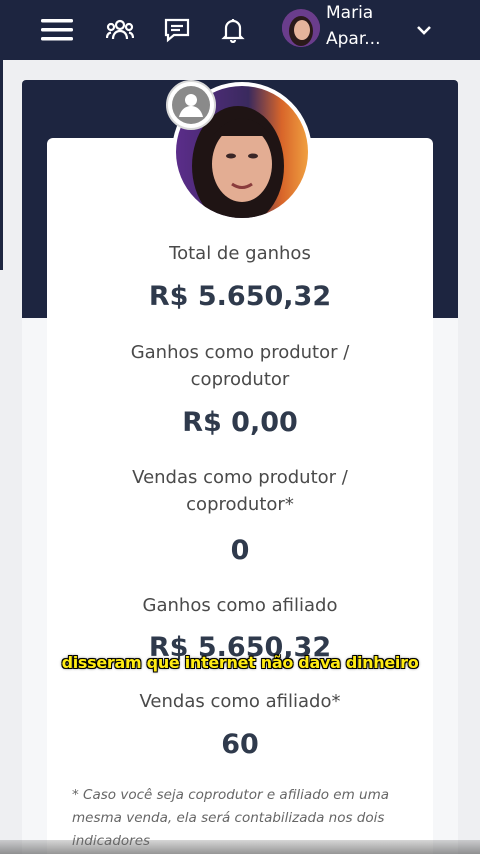  Describe the element at coordinates (240, 366) in the screenshot. I see `stat-label-producer-earnings: Ganhos como produtor / coprodutor` at that location.